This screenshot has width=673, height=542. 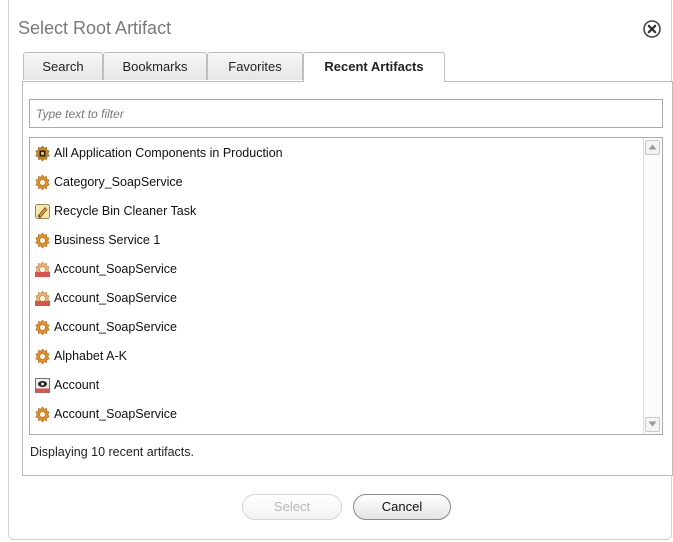 I want to click on list-item: Alphabet A-K, so click(x=339, y=356).